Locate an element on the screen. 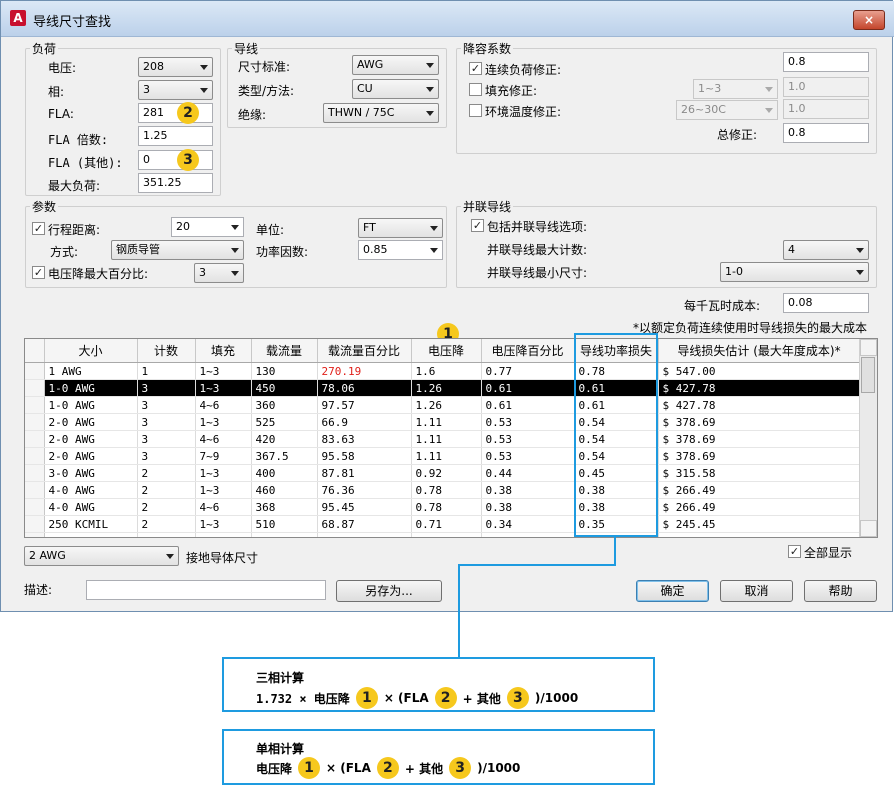 The image size is (895, 789). cost-per-kwh-input: 0.08 is located at coordinates (826, 303).